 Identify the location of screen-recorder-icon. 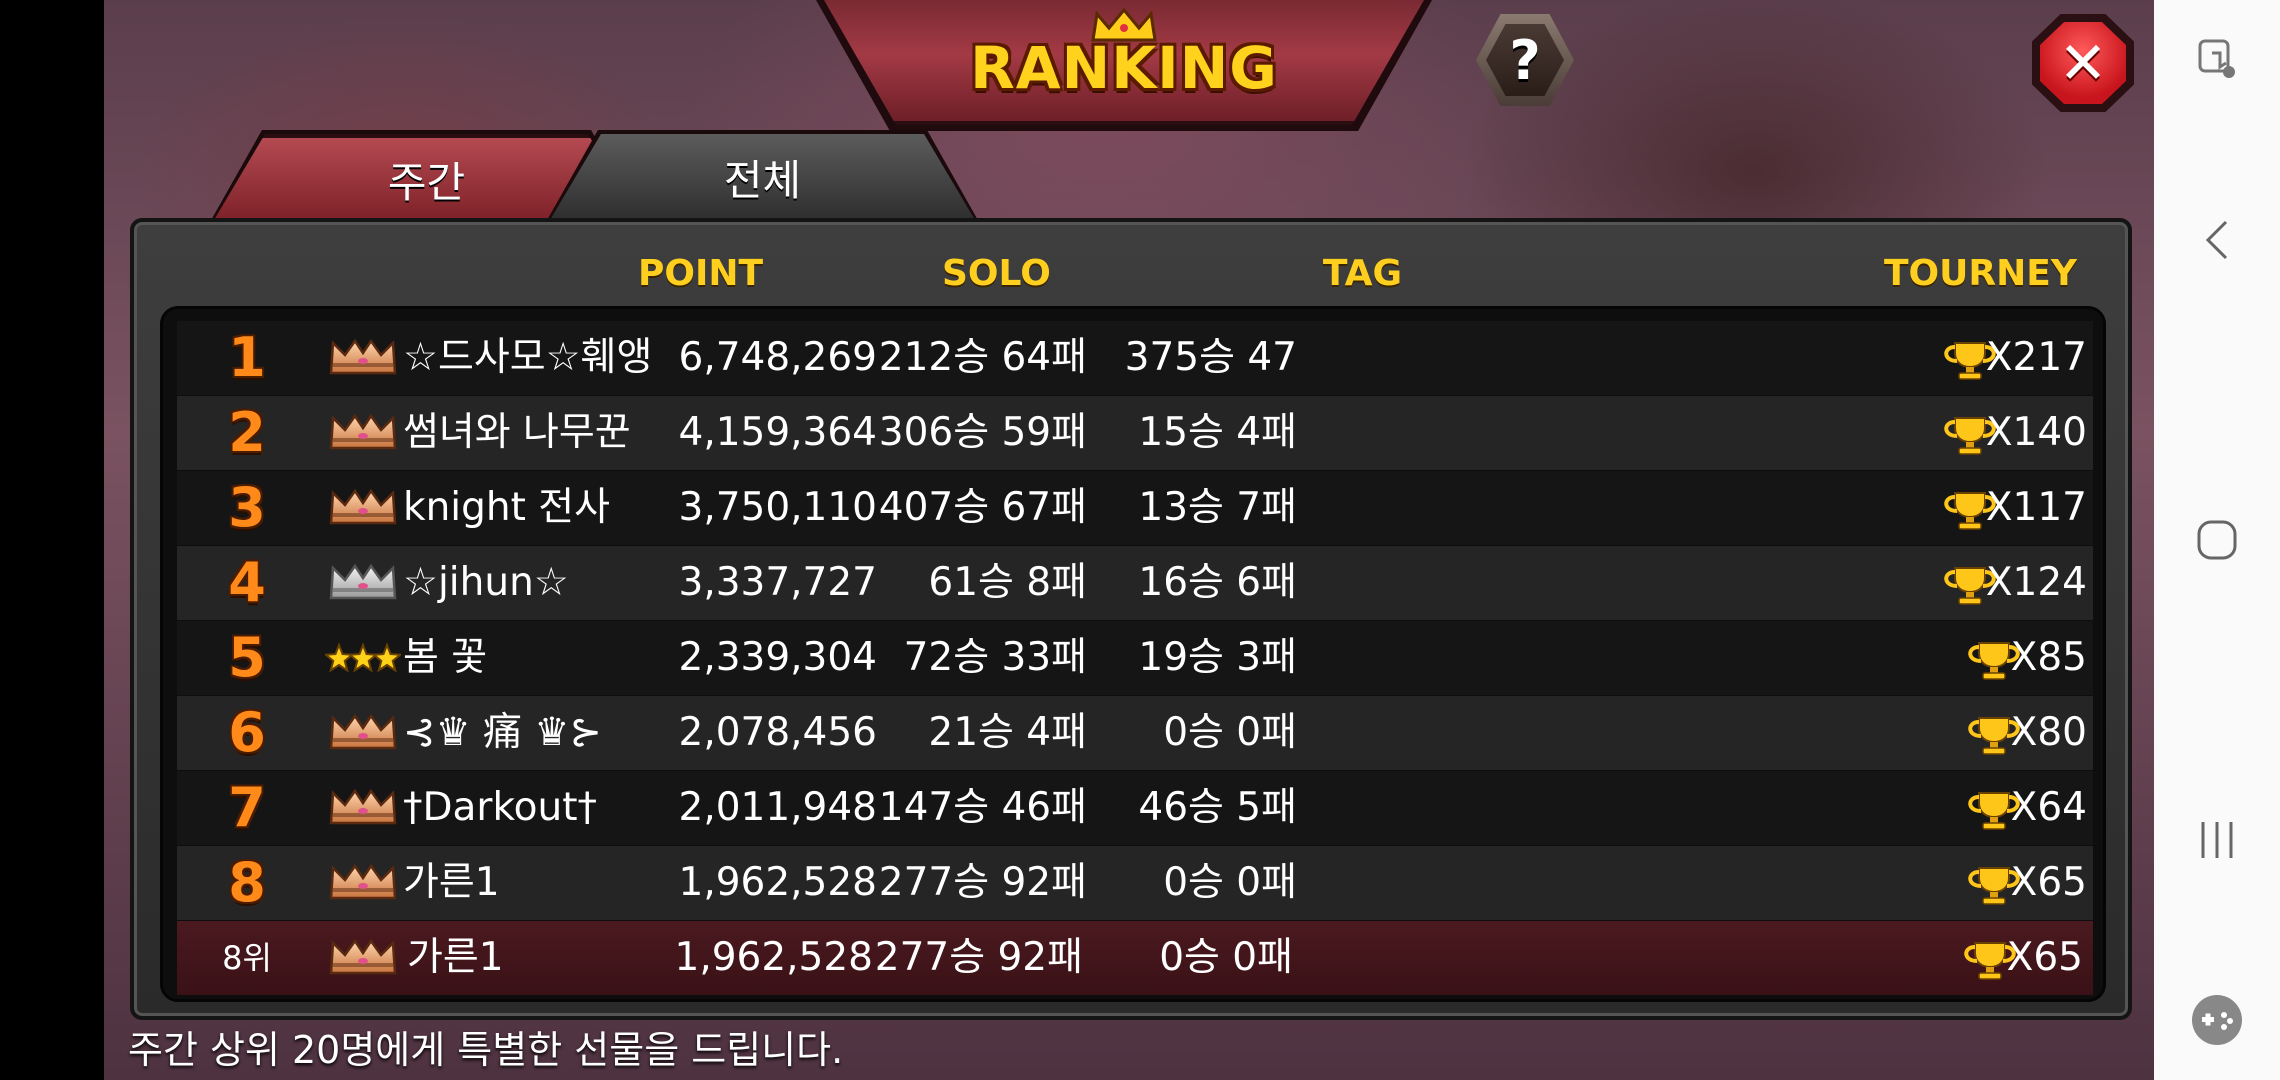
(2217, 60).